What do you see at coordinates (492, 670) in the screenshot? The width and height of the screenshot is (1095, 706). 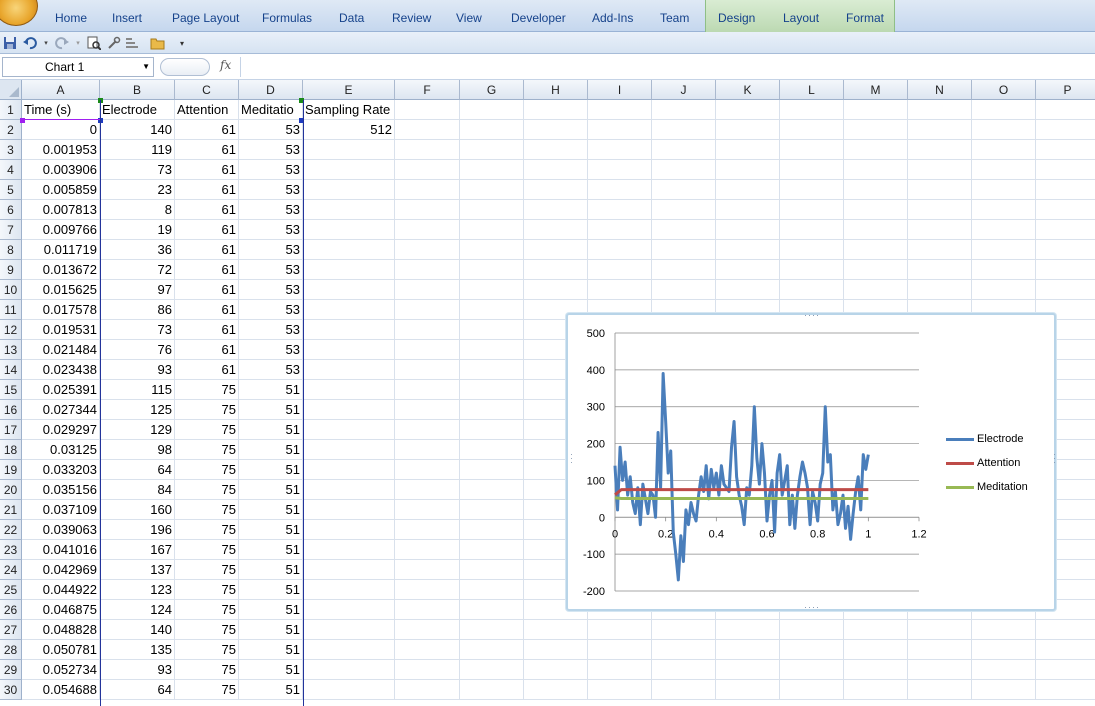 I see `cell-g29` at bounding box center [492, 670].